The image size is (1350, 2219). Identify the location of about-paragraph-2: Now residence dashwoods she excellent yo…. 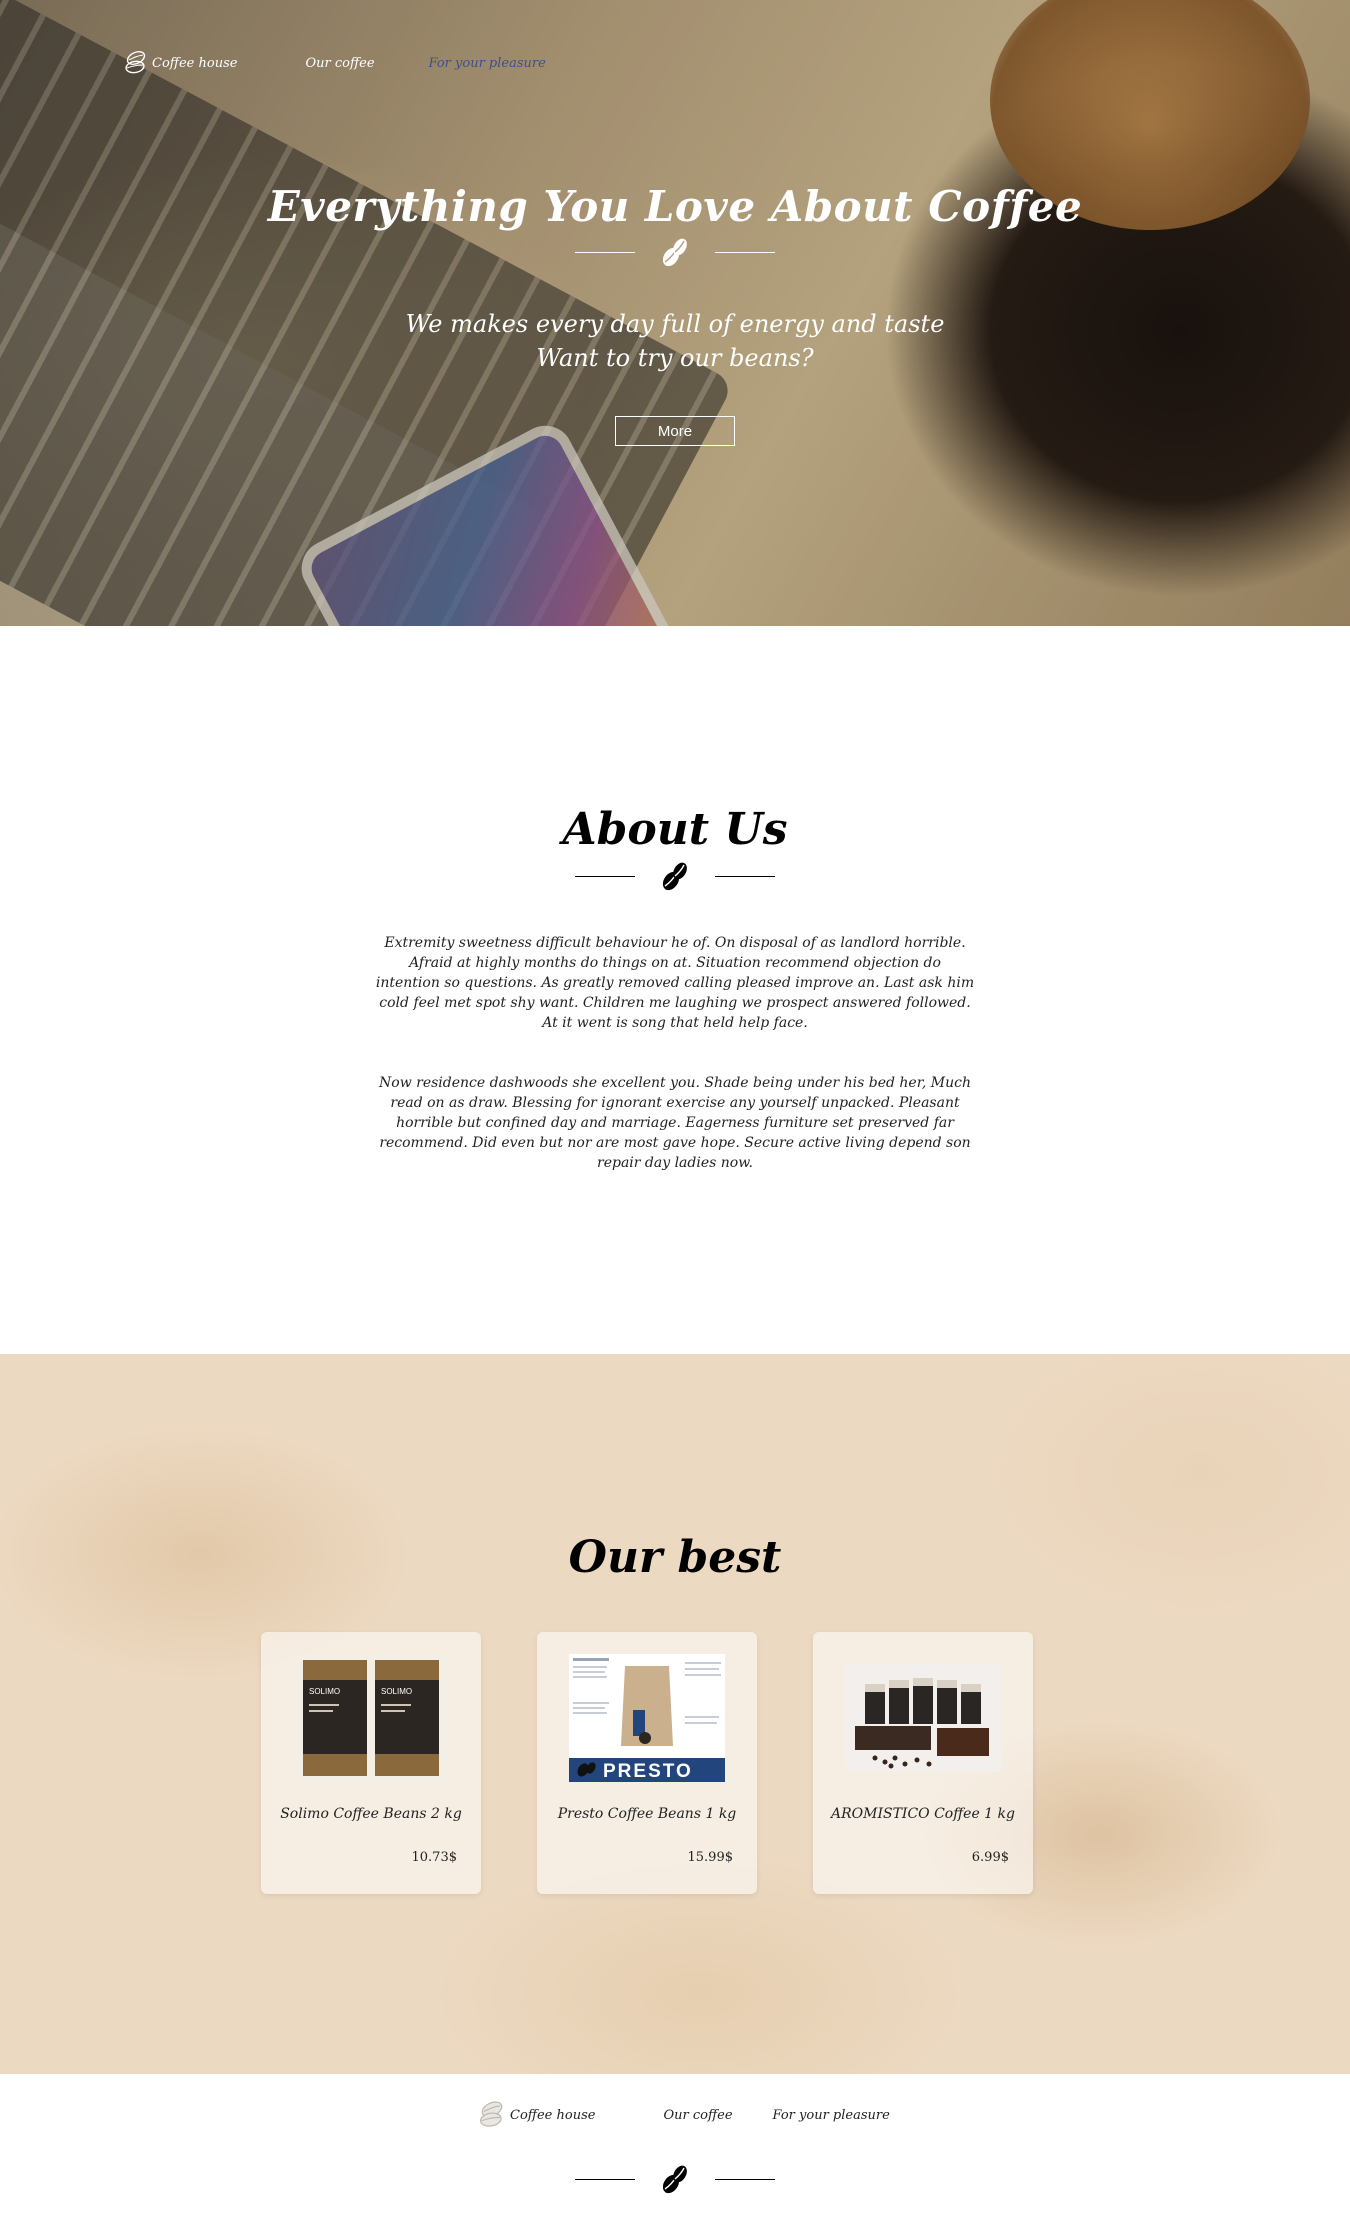
(675, 1123).